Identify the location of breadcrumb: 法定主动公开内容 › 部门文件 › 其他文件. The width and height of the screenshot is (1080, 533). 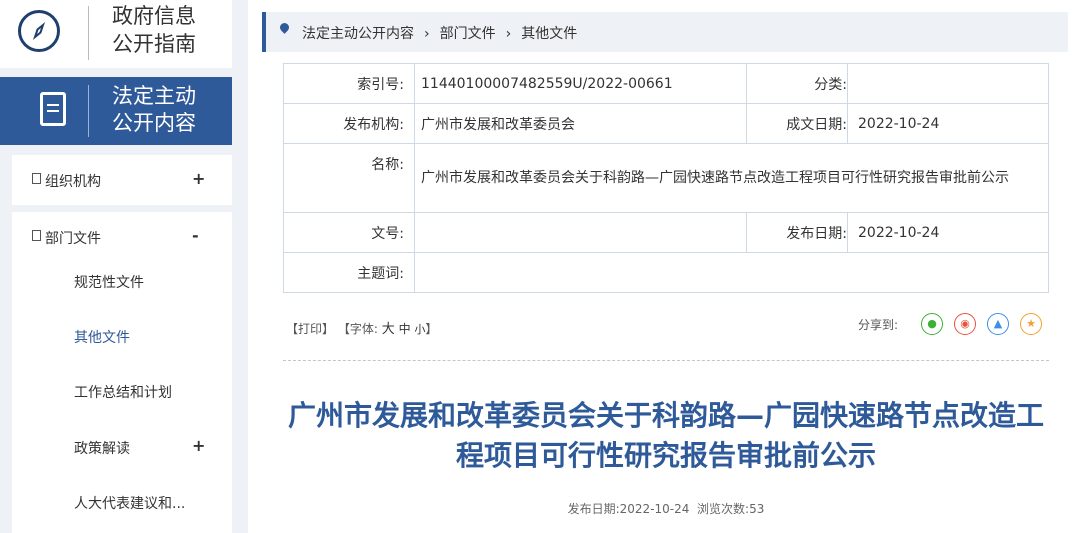
(665, 32).